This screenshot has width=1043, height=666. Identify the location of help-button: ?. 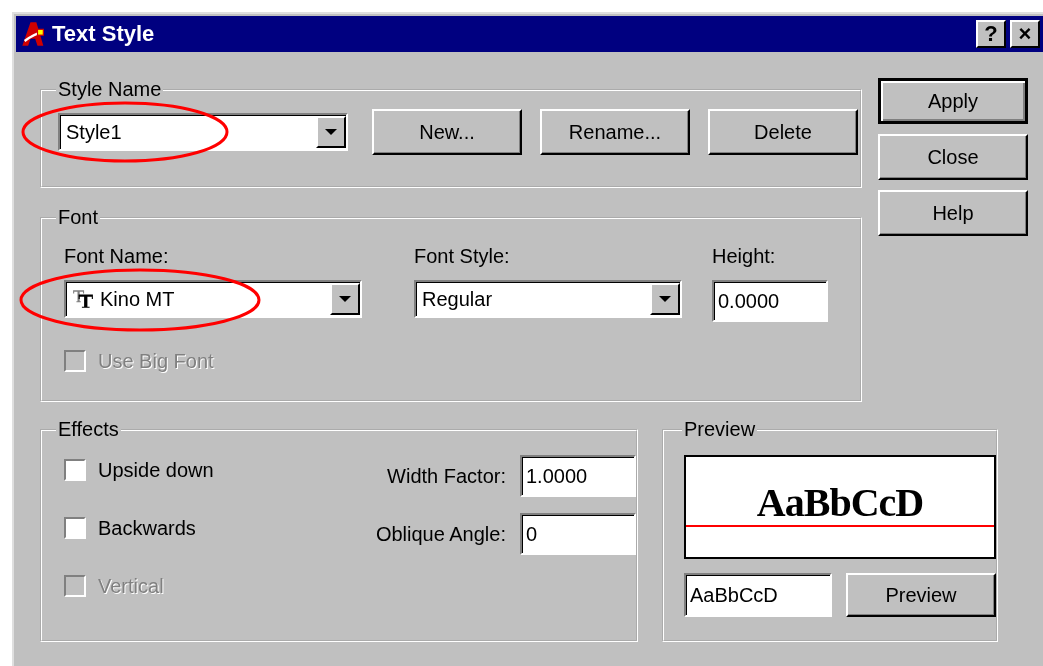
(991, 34).